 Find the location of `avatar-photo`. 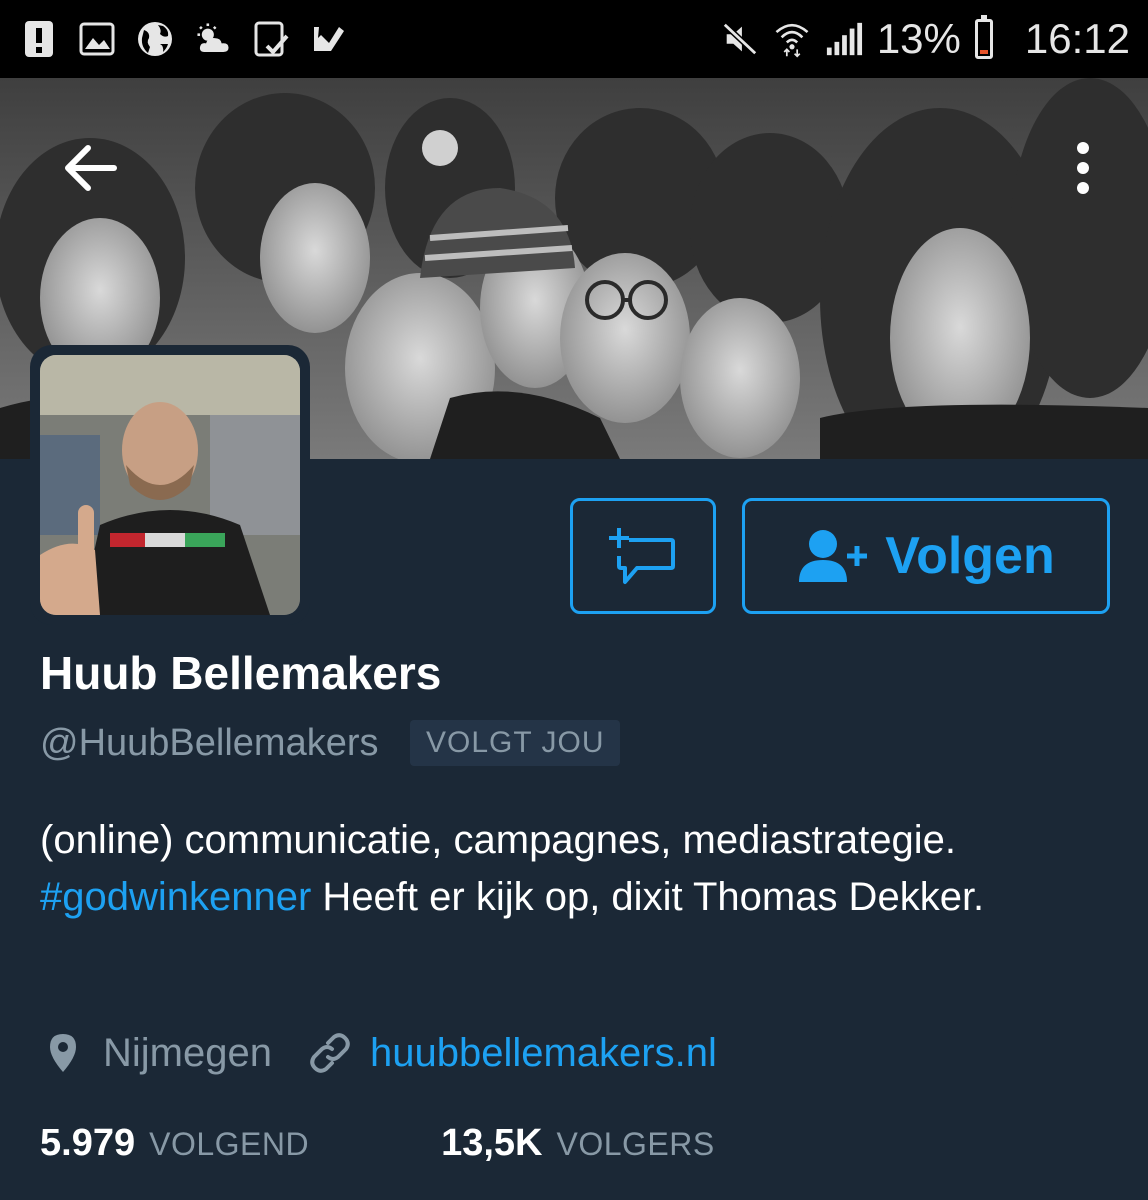

avatar-photo is located at coordinates (170, 485).